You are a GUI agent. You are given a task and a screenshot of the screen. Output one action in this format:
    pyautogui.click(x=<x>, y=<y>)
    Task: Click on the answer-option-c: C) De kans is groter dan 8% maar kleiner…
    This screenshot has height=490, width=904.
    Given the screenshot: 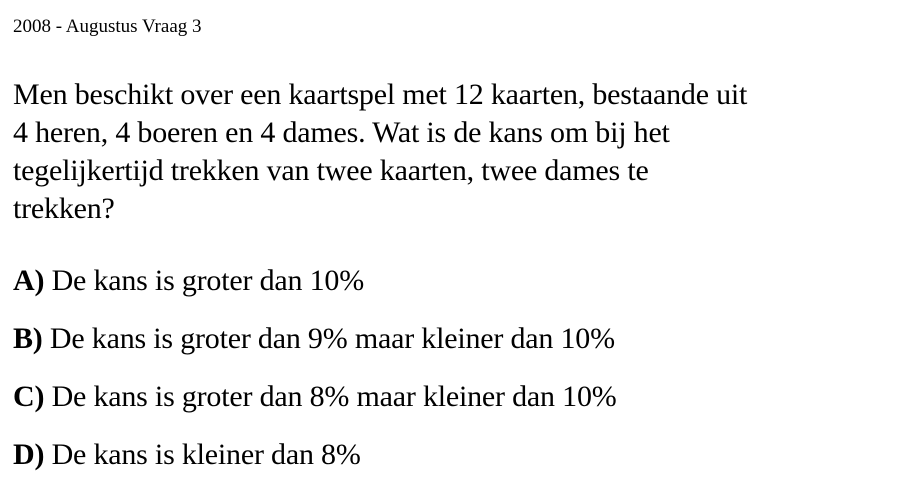 What is the action you would take?
    pyautogui.click(x=315, y=397)
    